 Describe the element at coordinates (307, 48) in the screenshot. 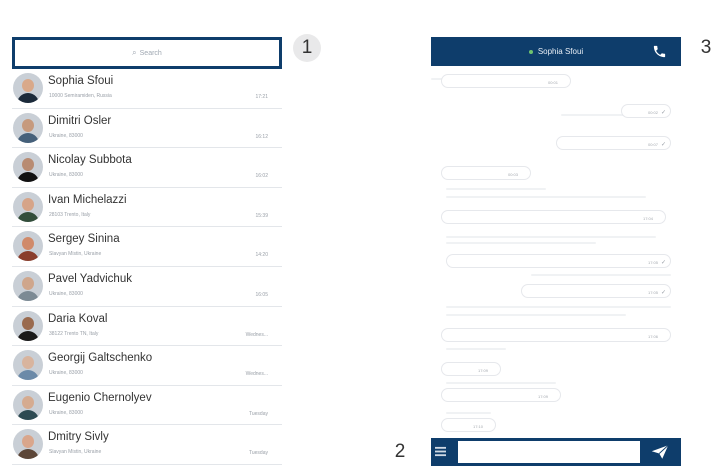

I see `annotation-badge-1: 1` at that location.